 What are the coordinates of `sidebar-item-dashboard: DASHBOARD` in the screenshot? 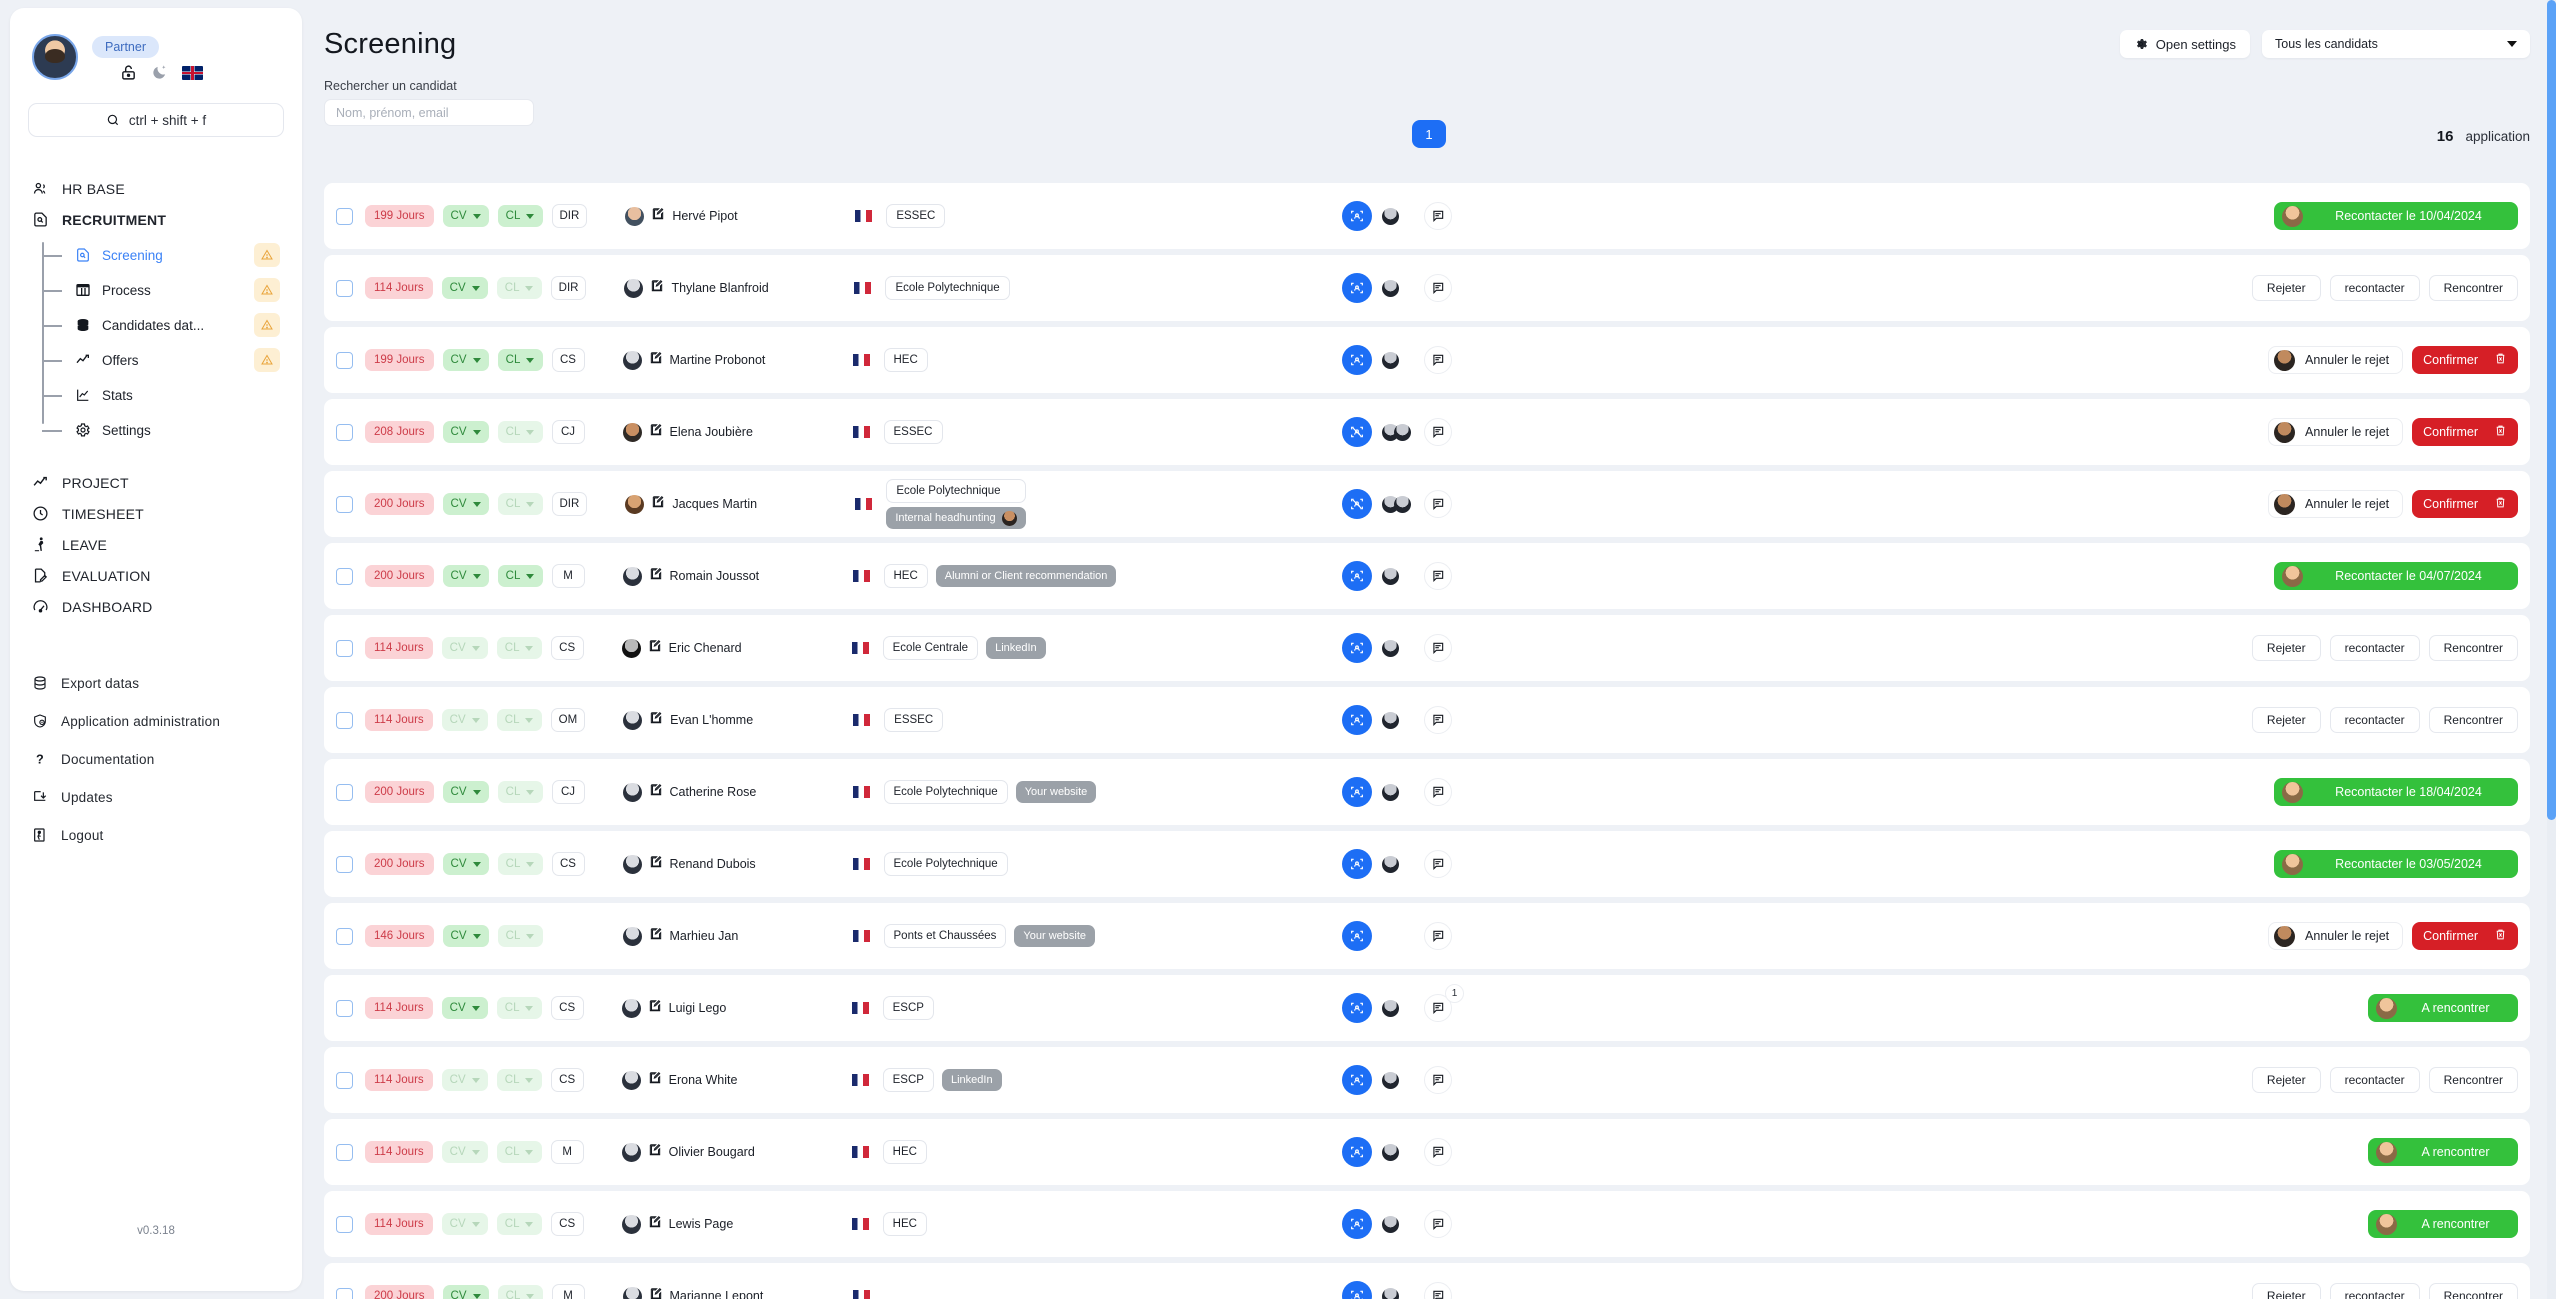 It's located at (156, 606).